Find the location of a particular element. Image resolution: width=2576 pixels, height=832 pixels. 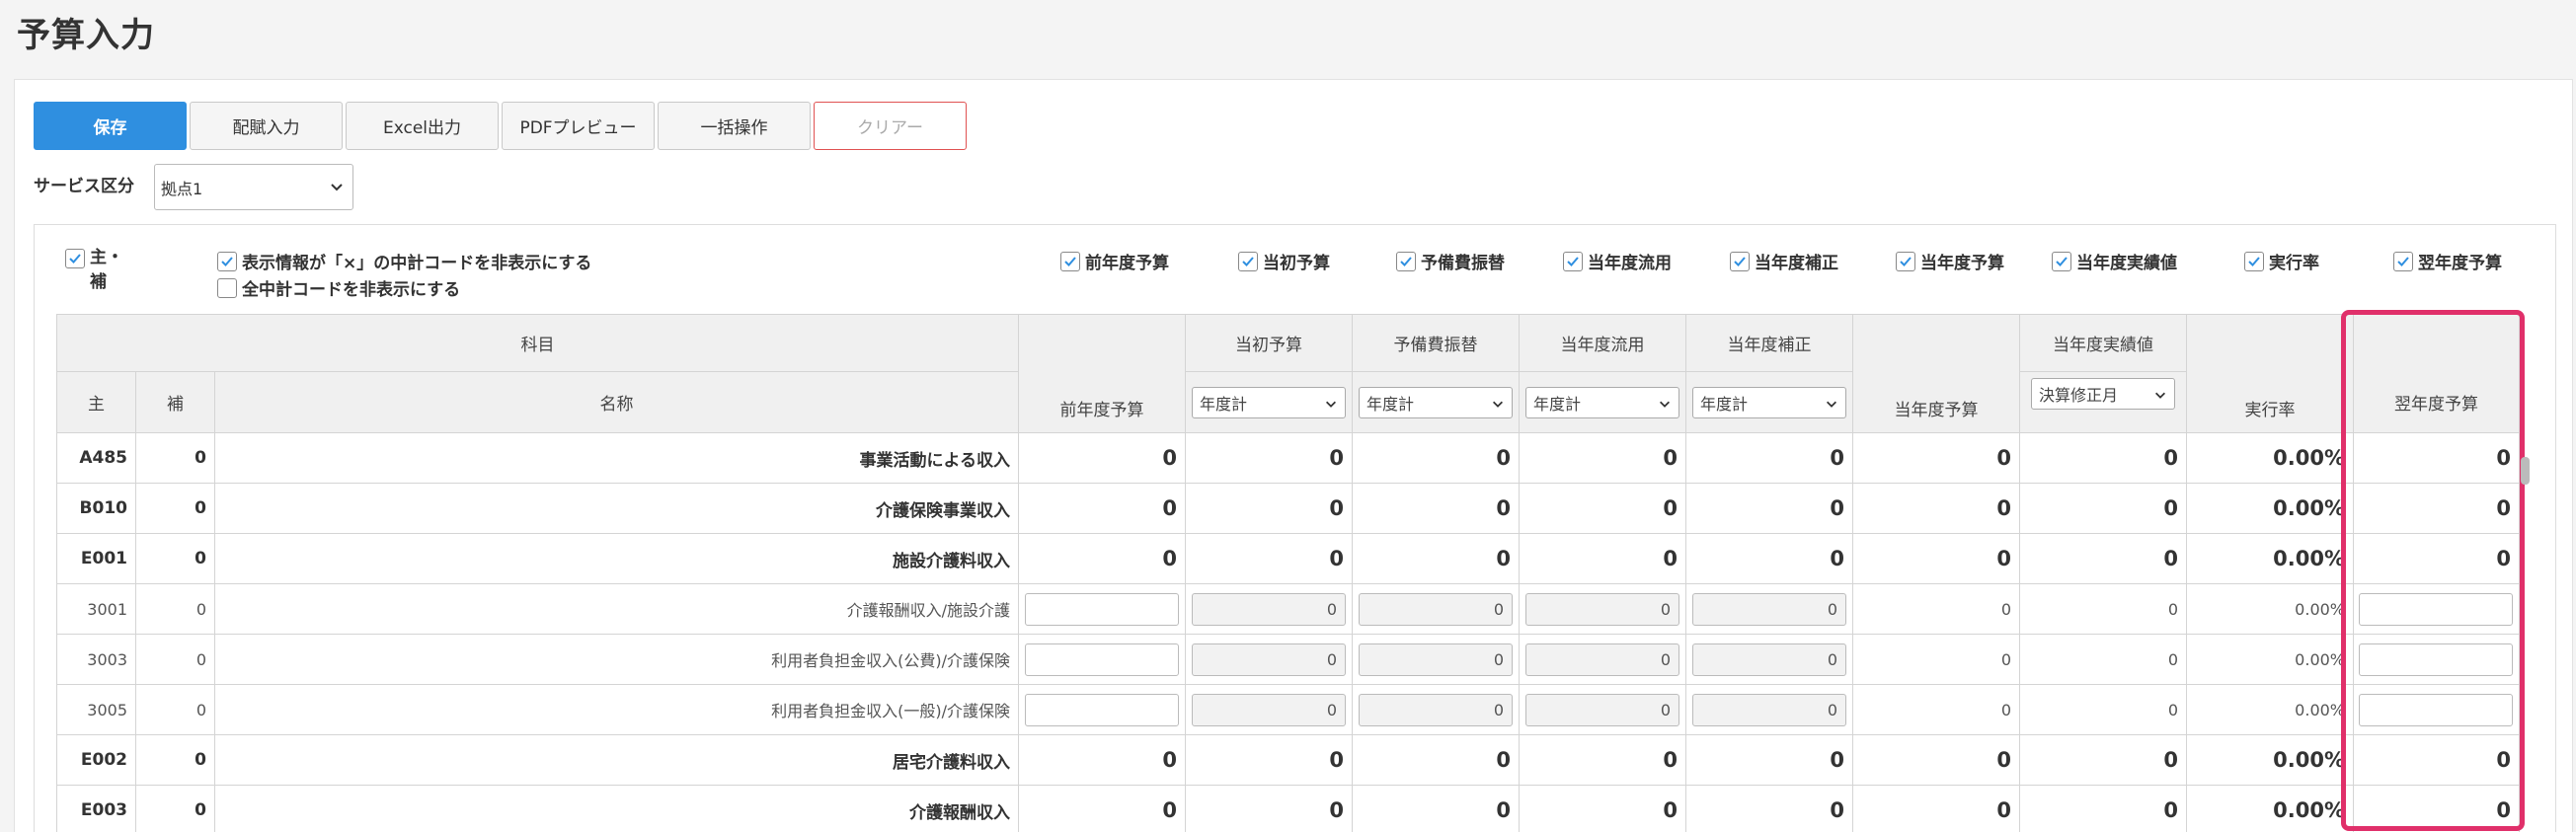

col-toggle-label: 当年度補正 is located at coordinates (1796, 263).